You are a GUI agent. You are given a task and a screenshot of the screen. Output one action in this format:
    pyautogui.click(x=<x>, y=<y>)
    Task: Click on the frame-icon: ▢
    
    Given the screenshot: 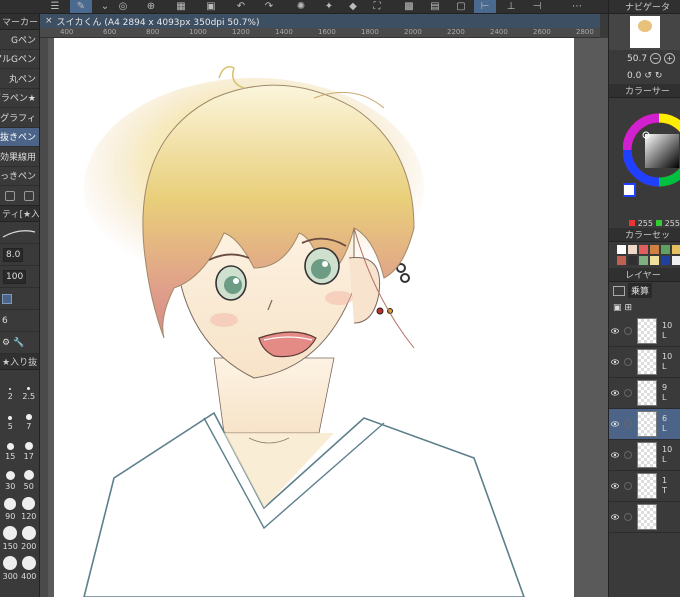 What is the action you would take?
    pyautogui.click(x=461, y=6)
    